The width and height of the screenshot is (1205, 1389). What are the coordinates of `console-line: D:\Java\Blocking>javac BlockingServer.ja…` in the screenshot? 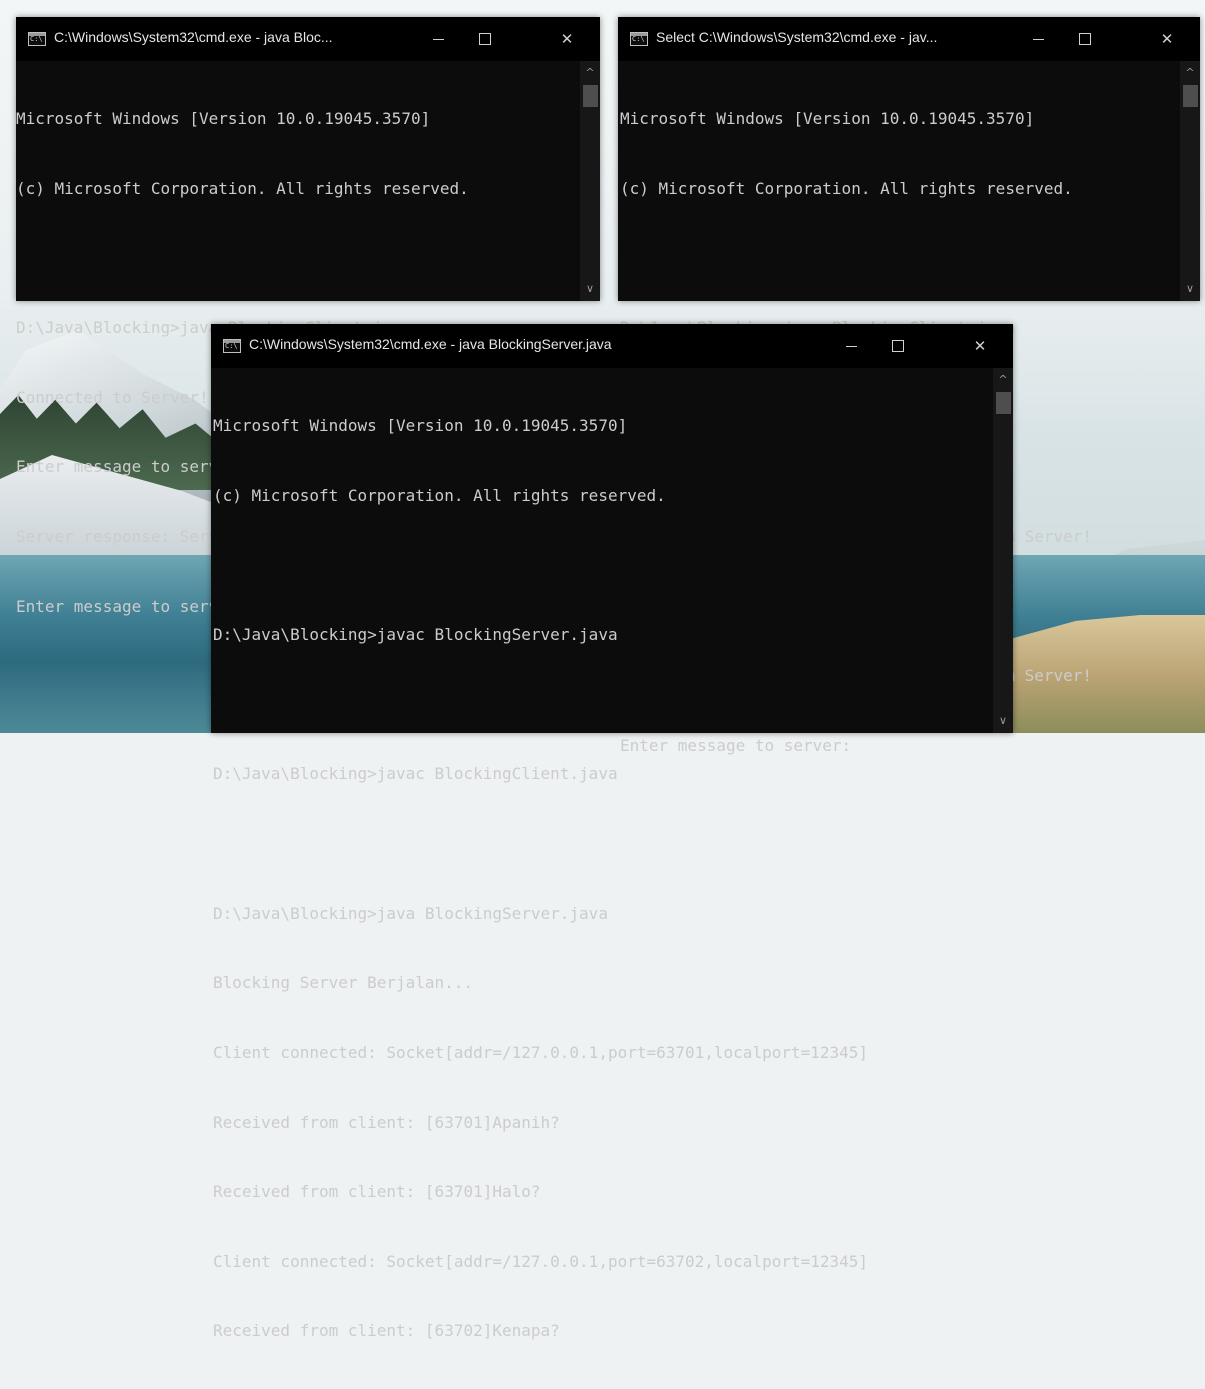 It's located at (415, 635).